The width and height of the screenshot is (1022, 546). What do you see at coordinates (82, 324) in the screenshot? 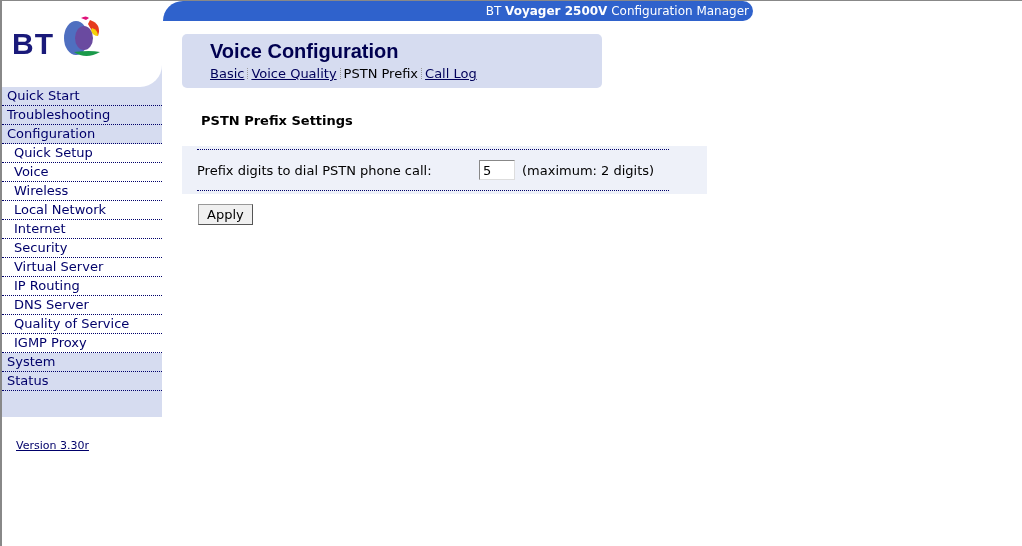
I see `sidebar-subitem: Quality of Service` at bounding box center [82, 324].